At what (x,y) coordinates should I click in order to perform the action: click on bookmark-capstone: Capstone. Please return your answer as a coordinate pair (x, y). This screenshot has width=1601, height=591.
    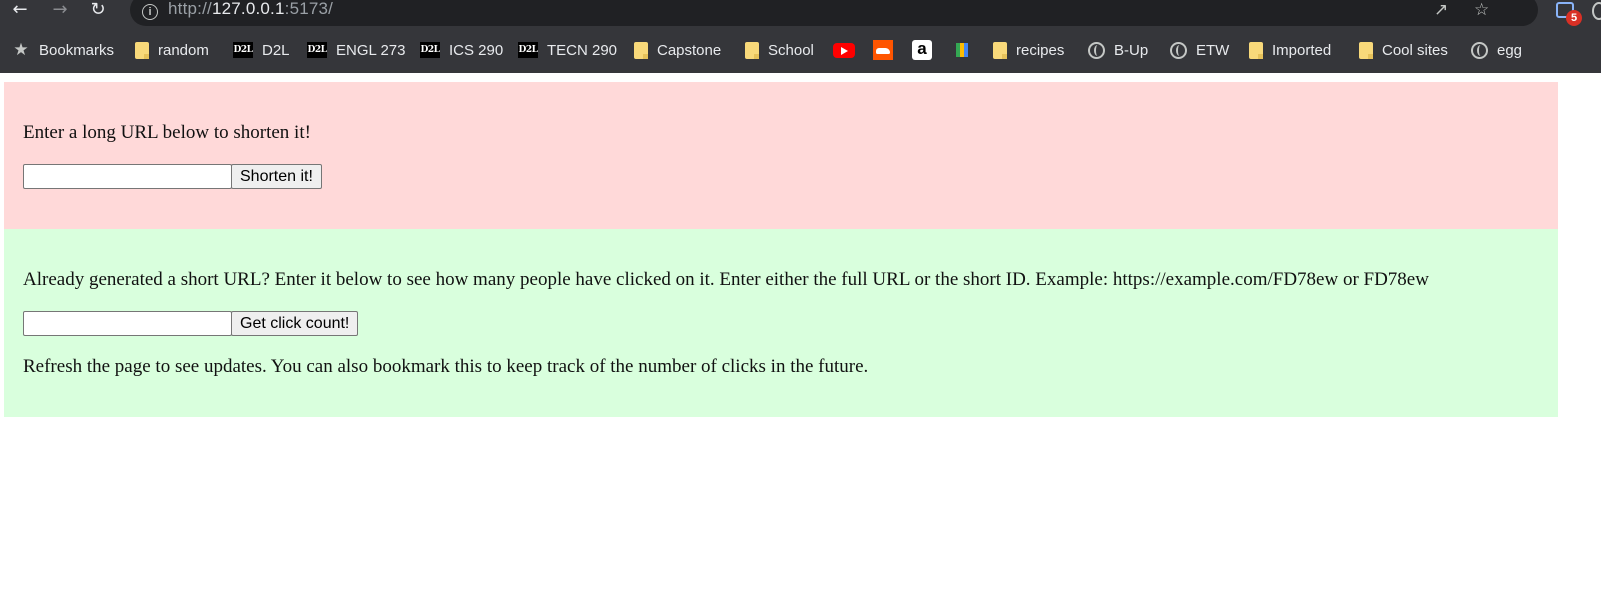
    Looking at the image, I should click on (677, 50).